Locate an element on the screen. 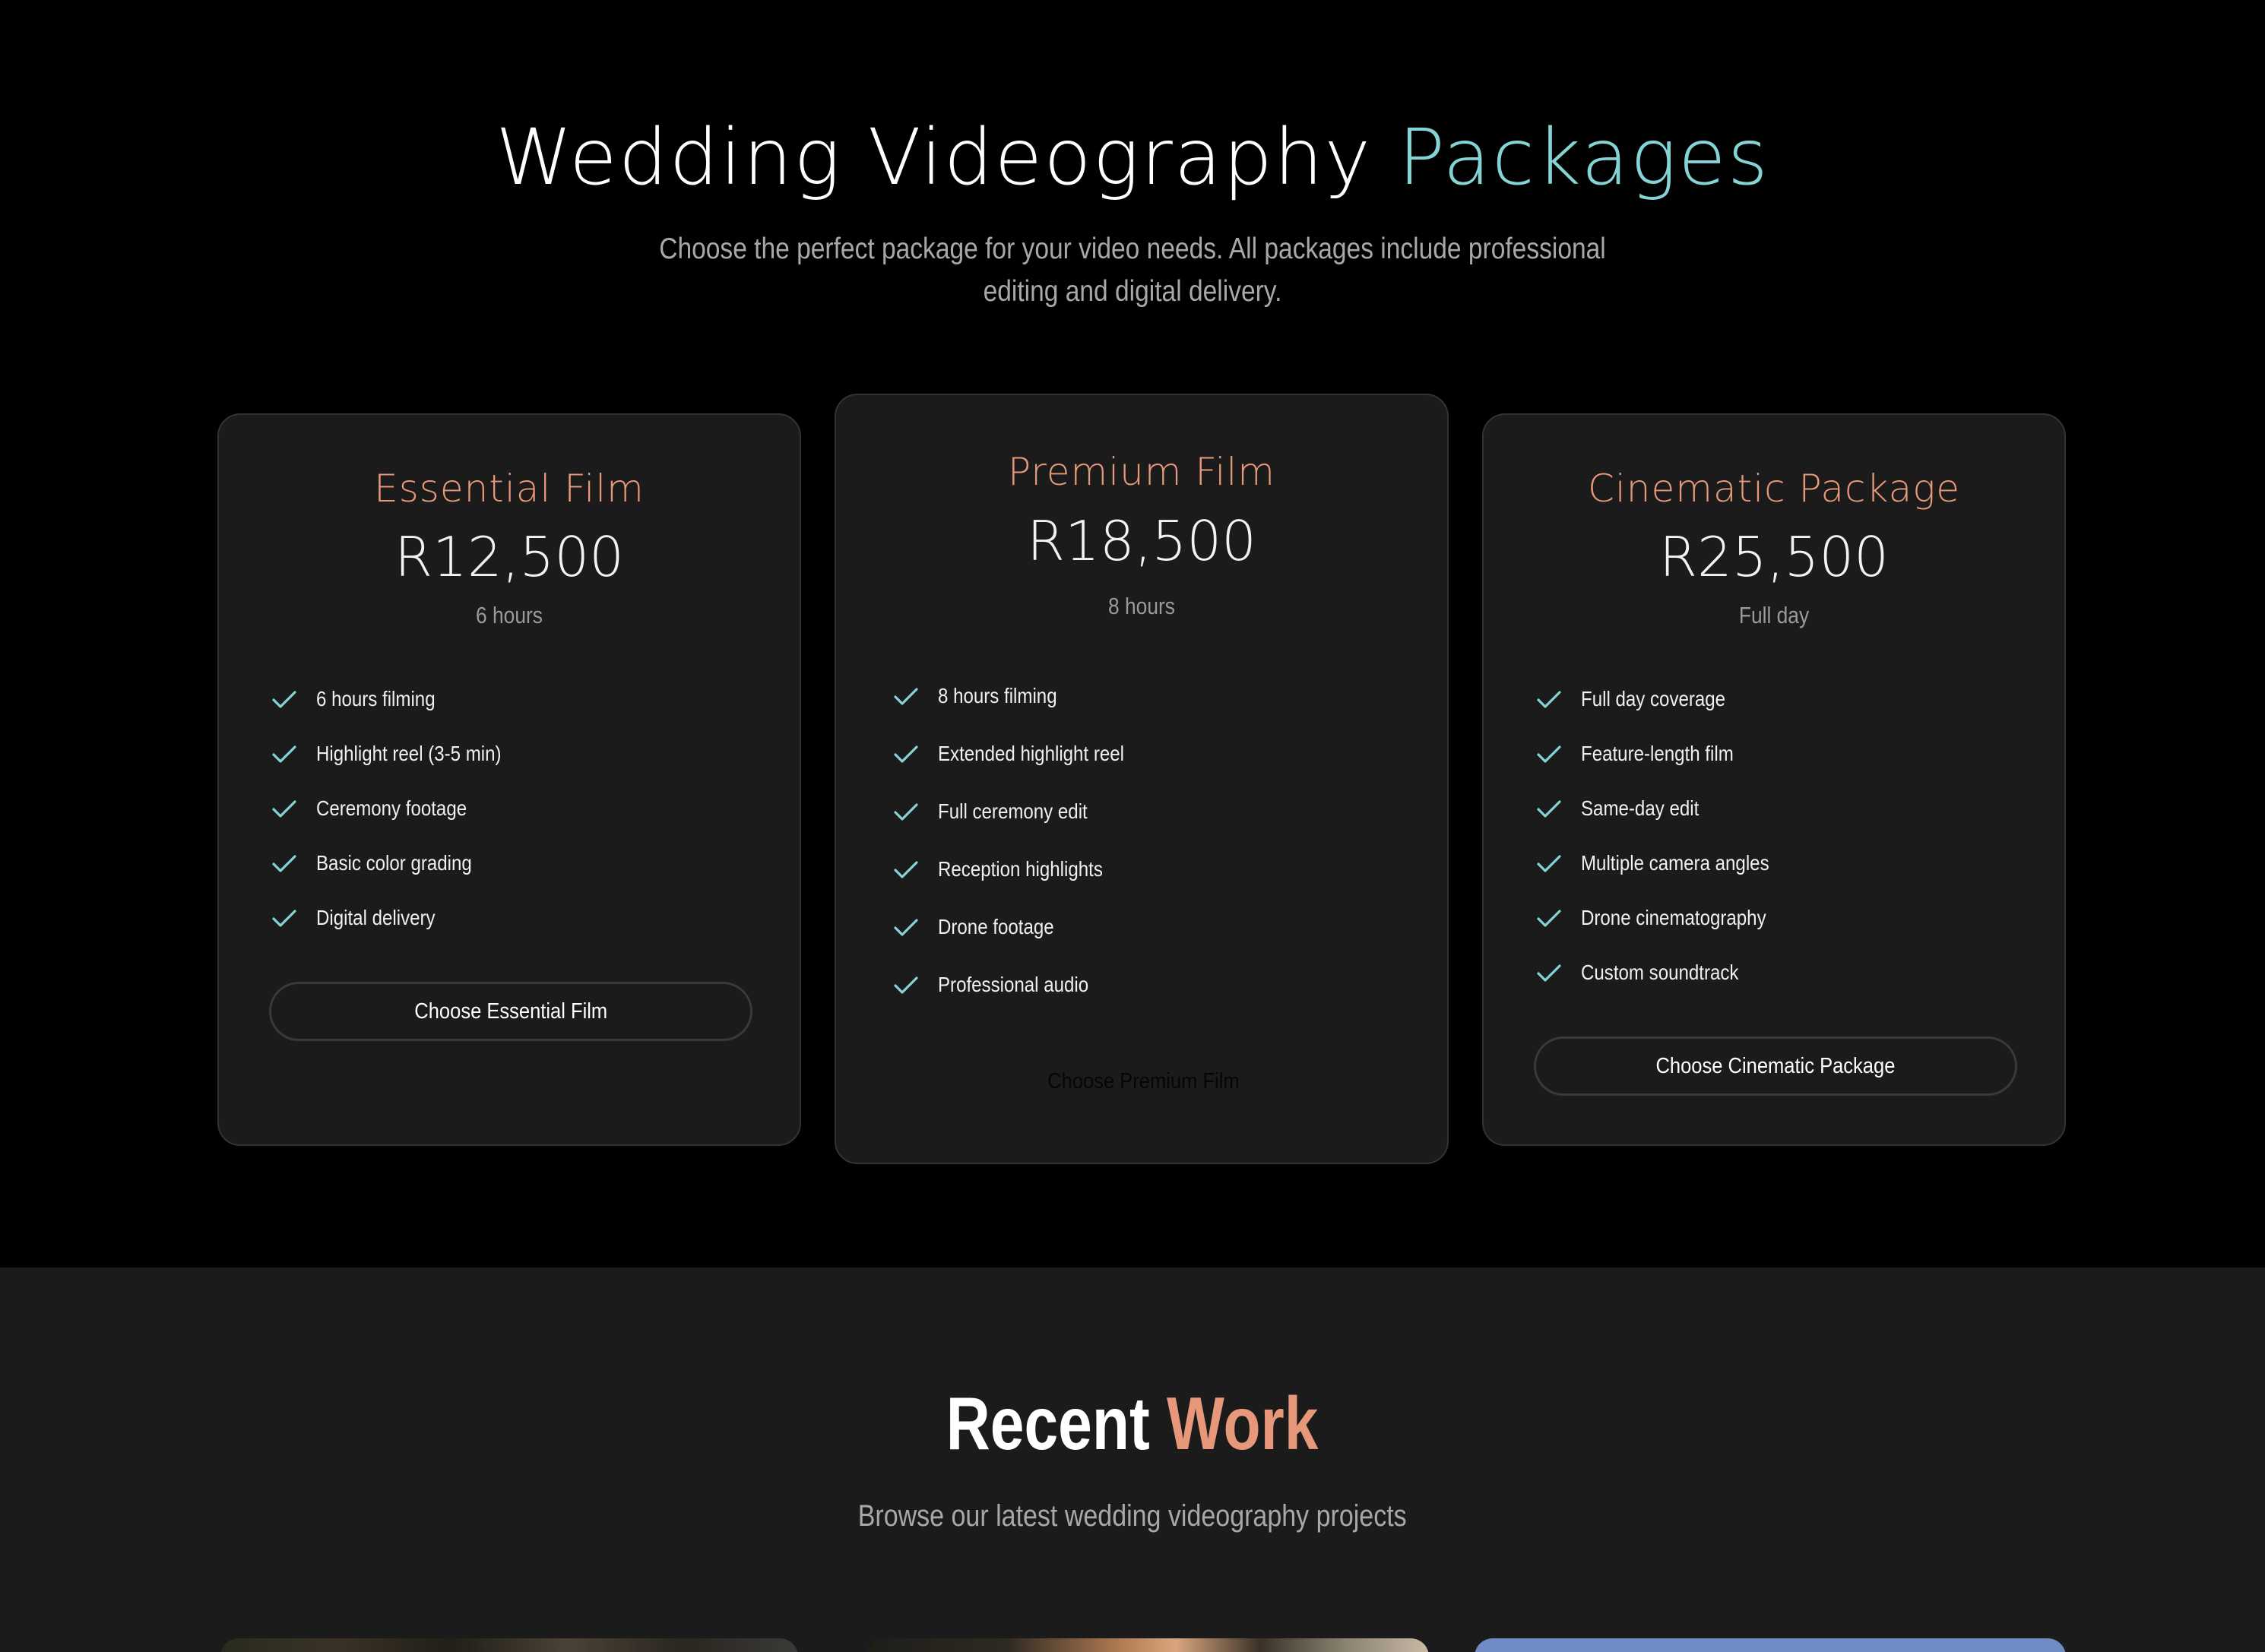 The height and width of the screenshot is (1652, 2265). package-name: Essential Film is located at coordinates (510, 489).